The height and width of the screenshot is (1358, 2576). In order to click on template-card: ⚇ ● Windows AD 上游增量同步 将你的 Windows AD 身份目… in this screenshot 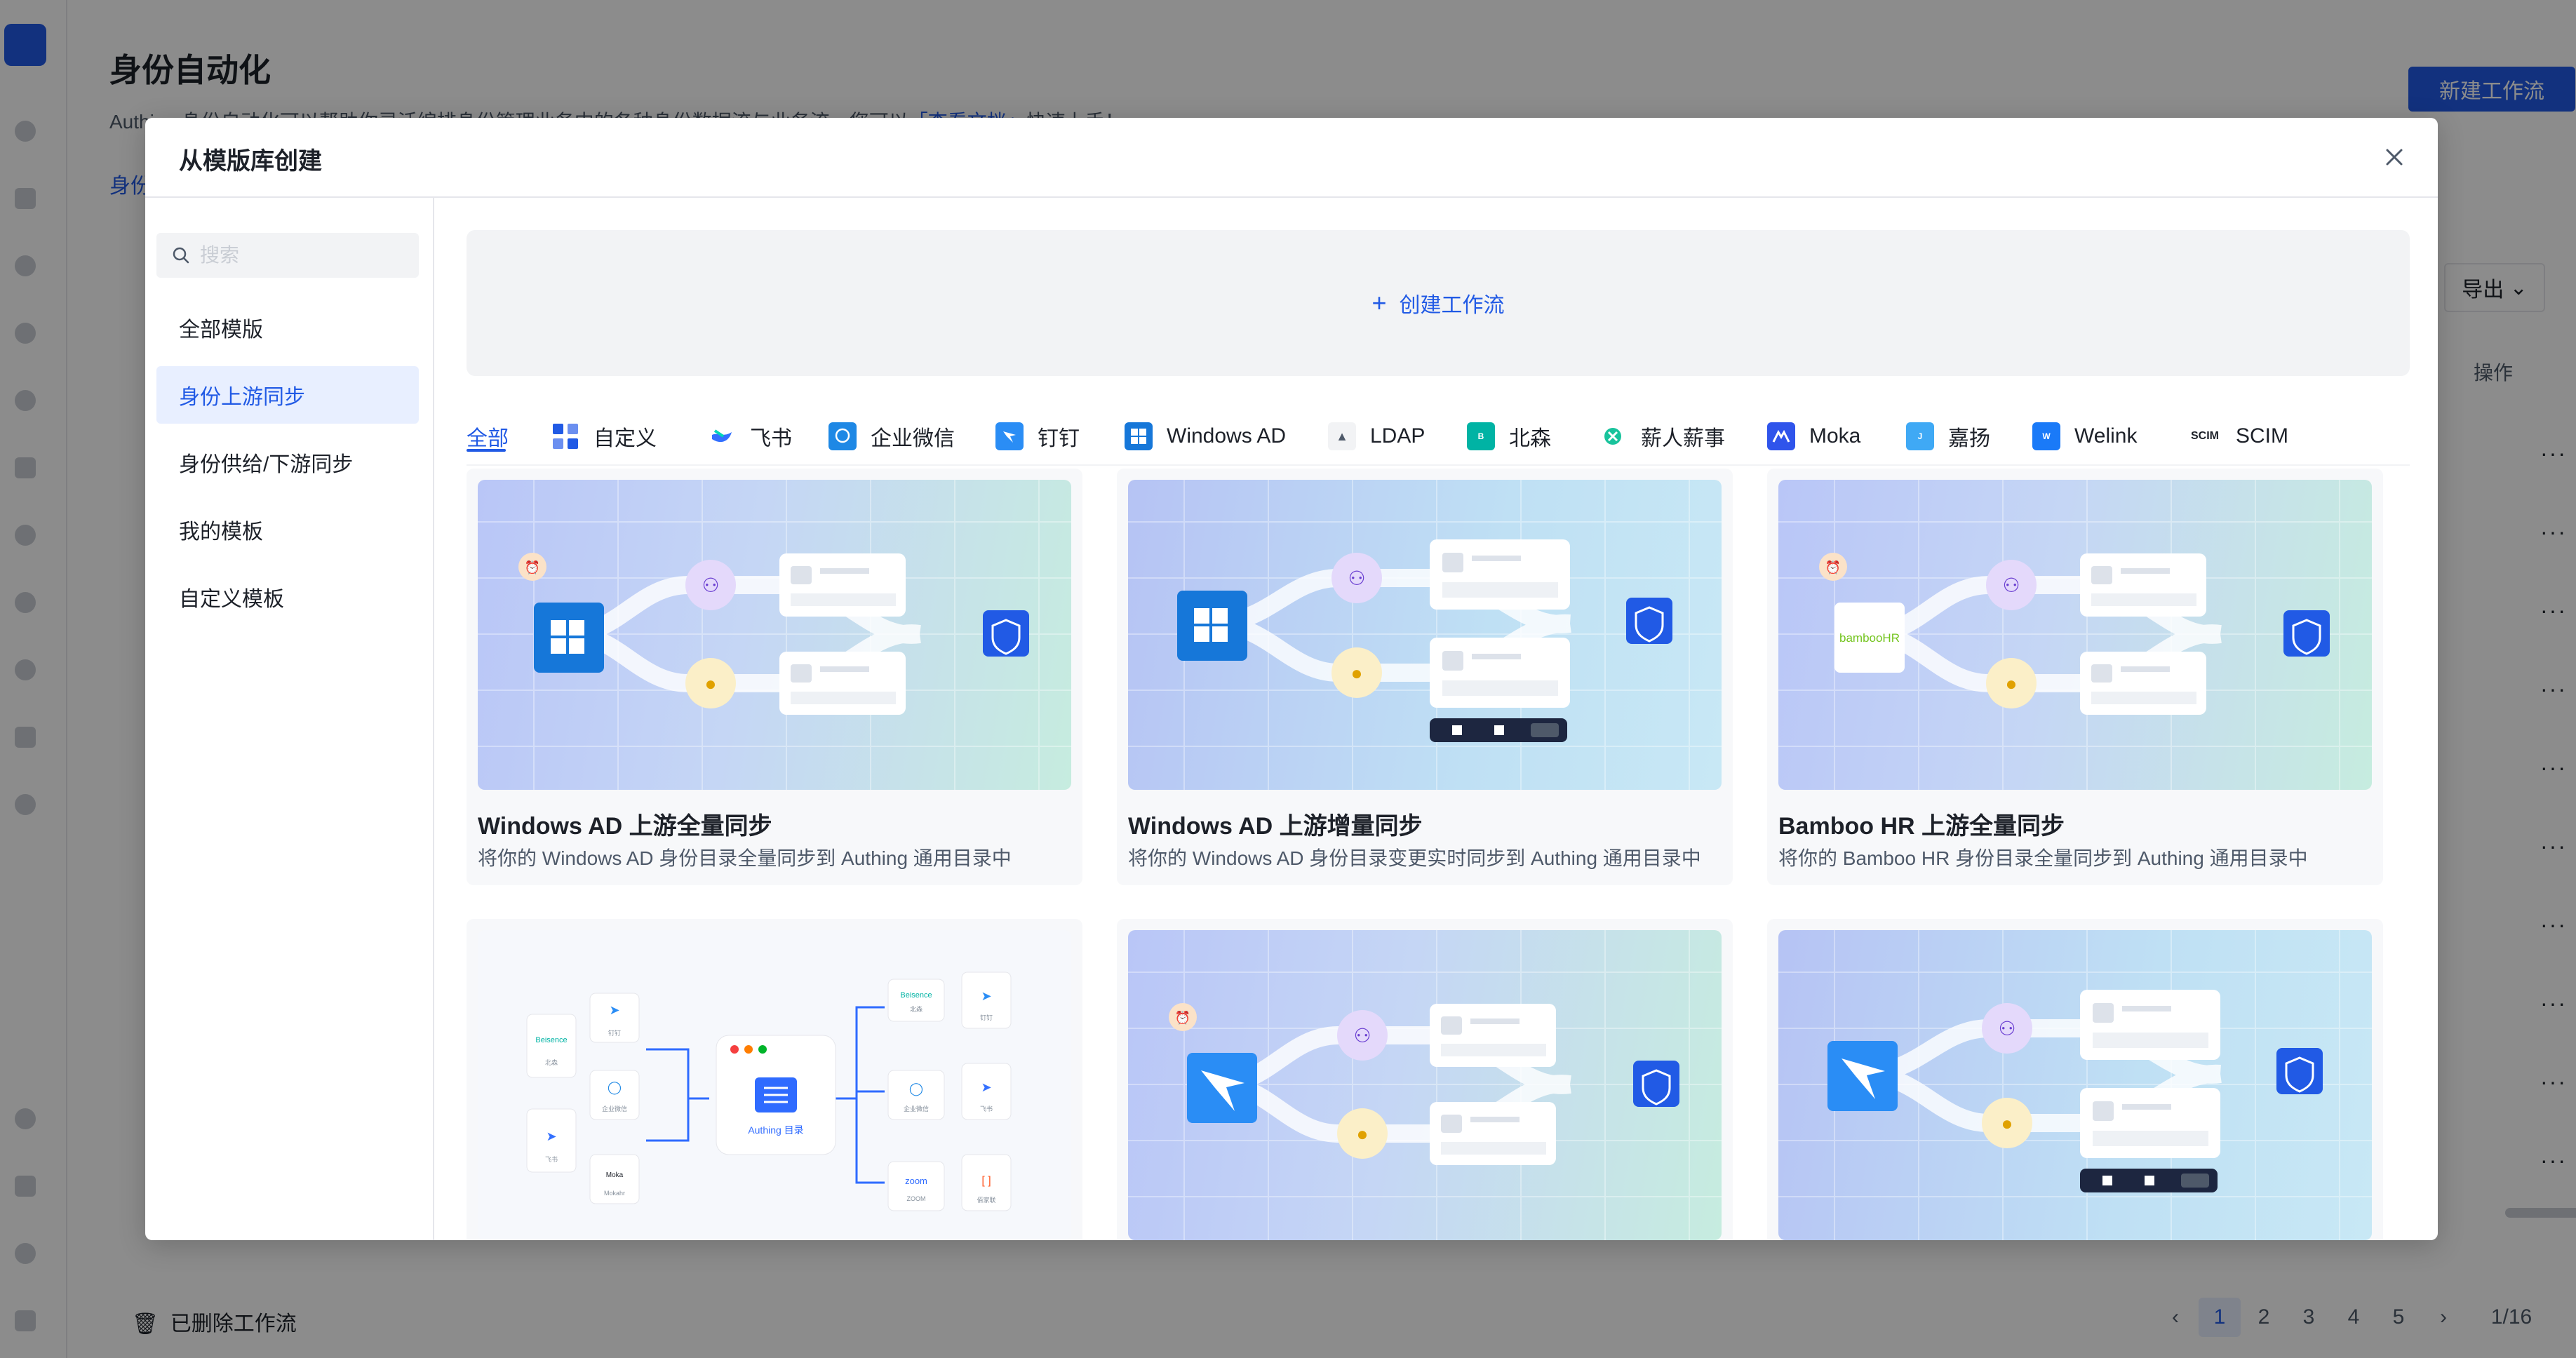, I will do `click(1425, 677)`.